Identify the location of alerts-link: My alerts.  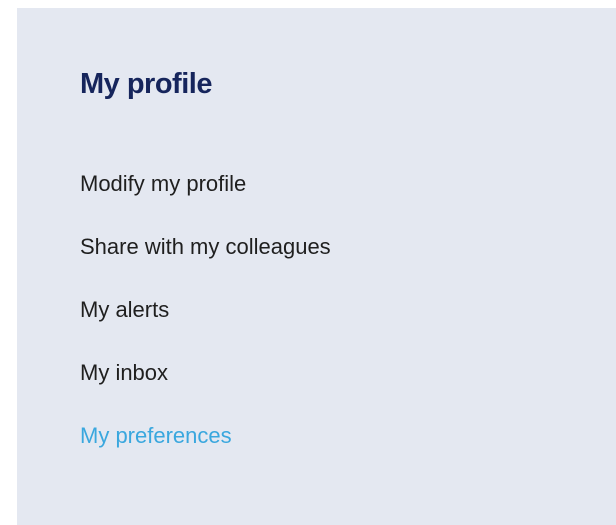
(124, 310).